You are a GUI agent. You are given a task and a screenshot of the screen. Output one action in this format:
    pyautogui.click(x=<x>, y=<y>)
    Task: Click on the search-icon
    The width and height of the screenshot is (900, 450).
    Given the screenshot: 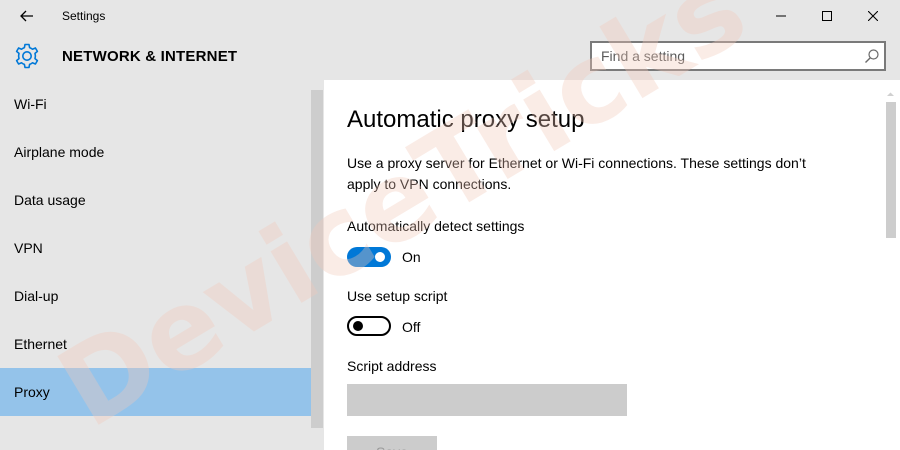 What is the action you would take?
    pyautogui.click(x=872, y=56)
    